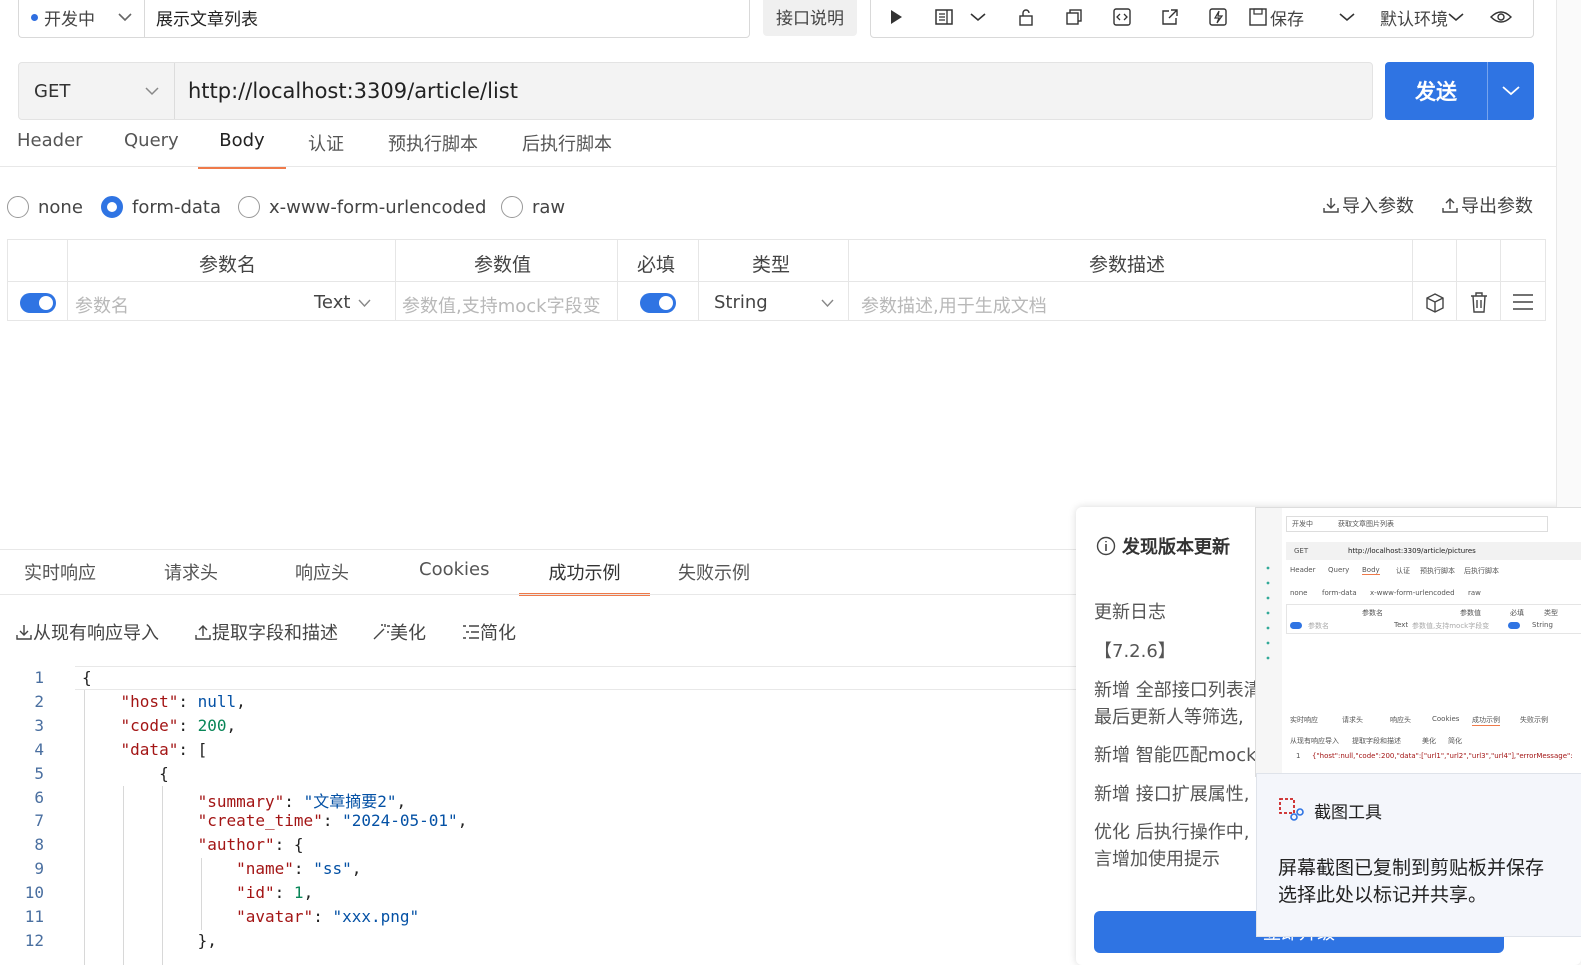  What do you see at coordinates (1074, 17) in the screenshot?
I see `copy-icon` at bounding box center [1074, 17].